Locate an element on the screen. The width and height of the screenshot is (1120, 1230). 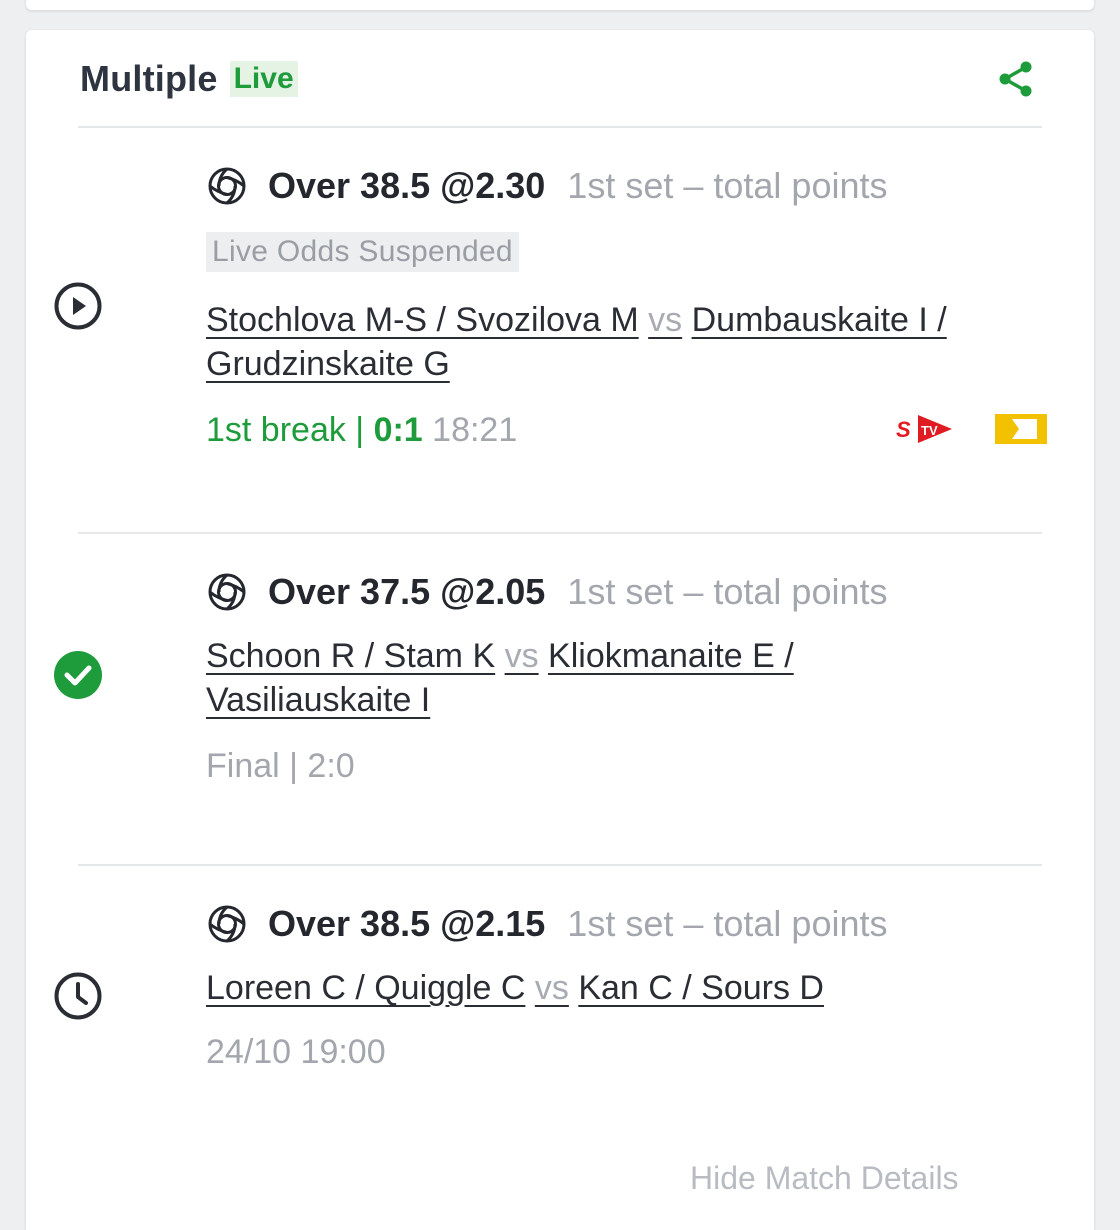
team-b-link: Kan C / Sours D is located at coordinates (701, 988).